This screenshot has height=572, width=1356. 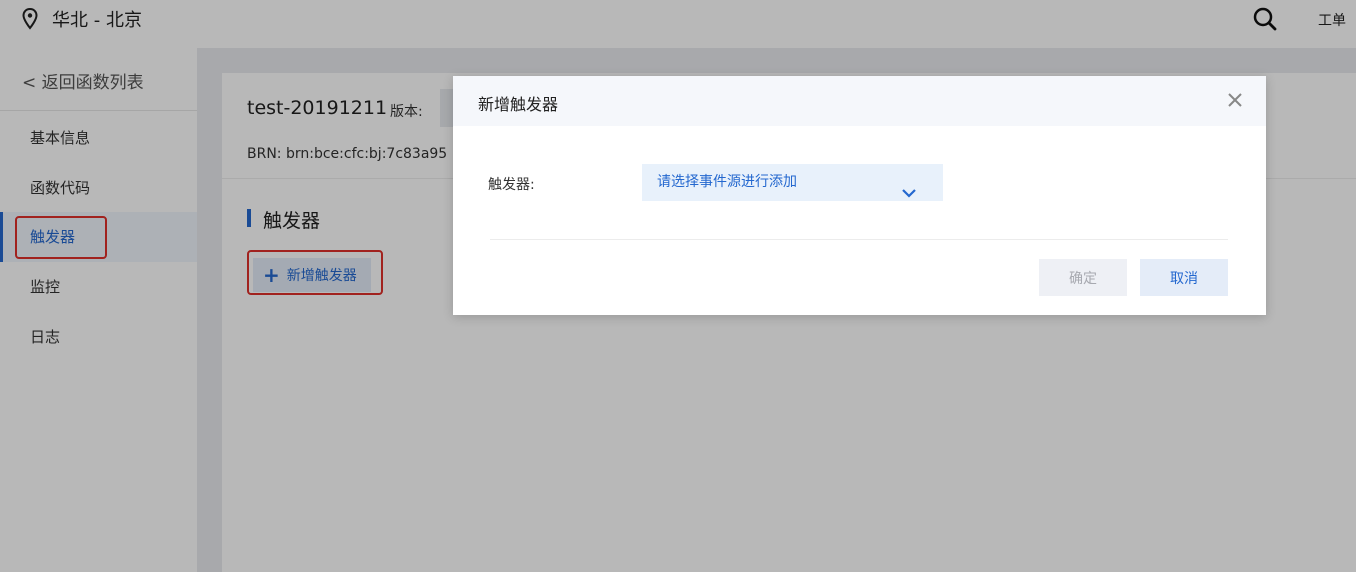 I want to click on event-source-placeholder: 请选择事件源进行添加, so click(x=727, y=182).